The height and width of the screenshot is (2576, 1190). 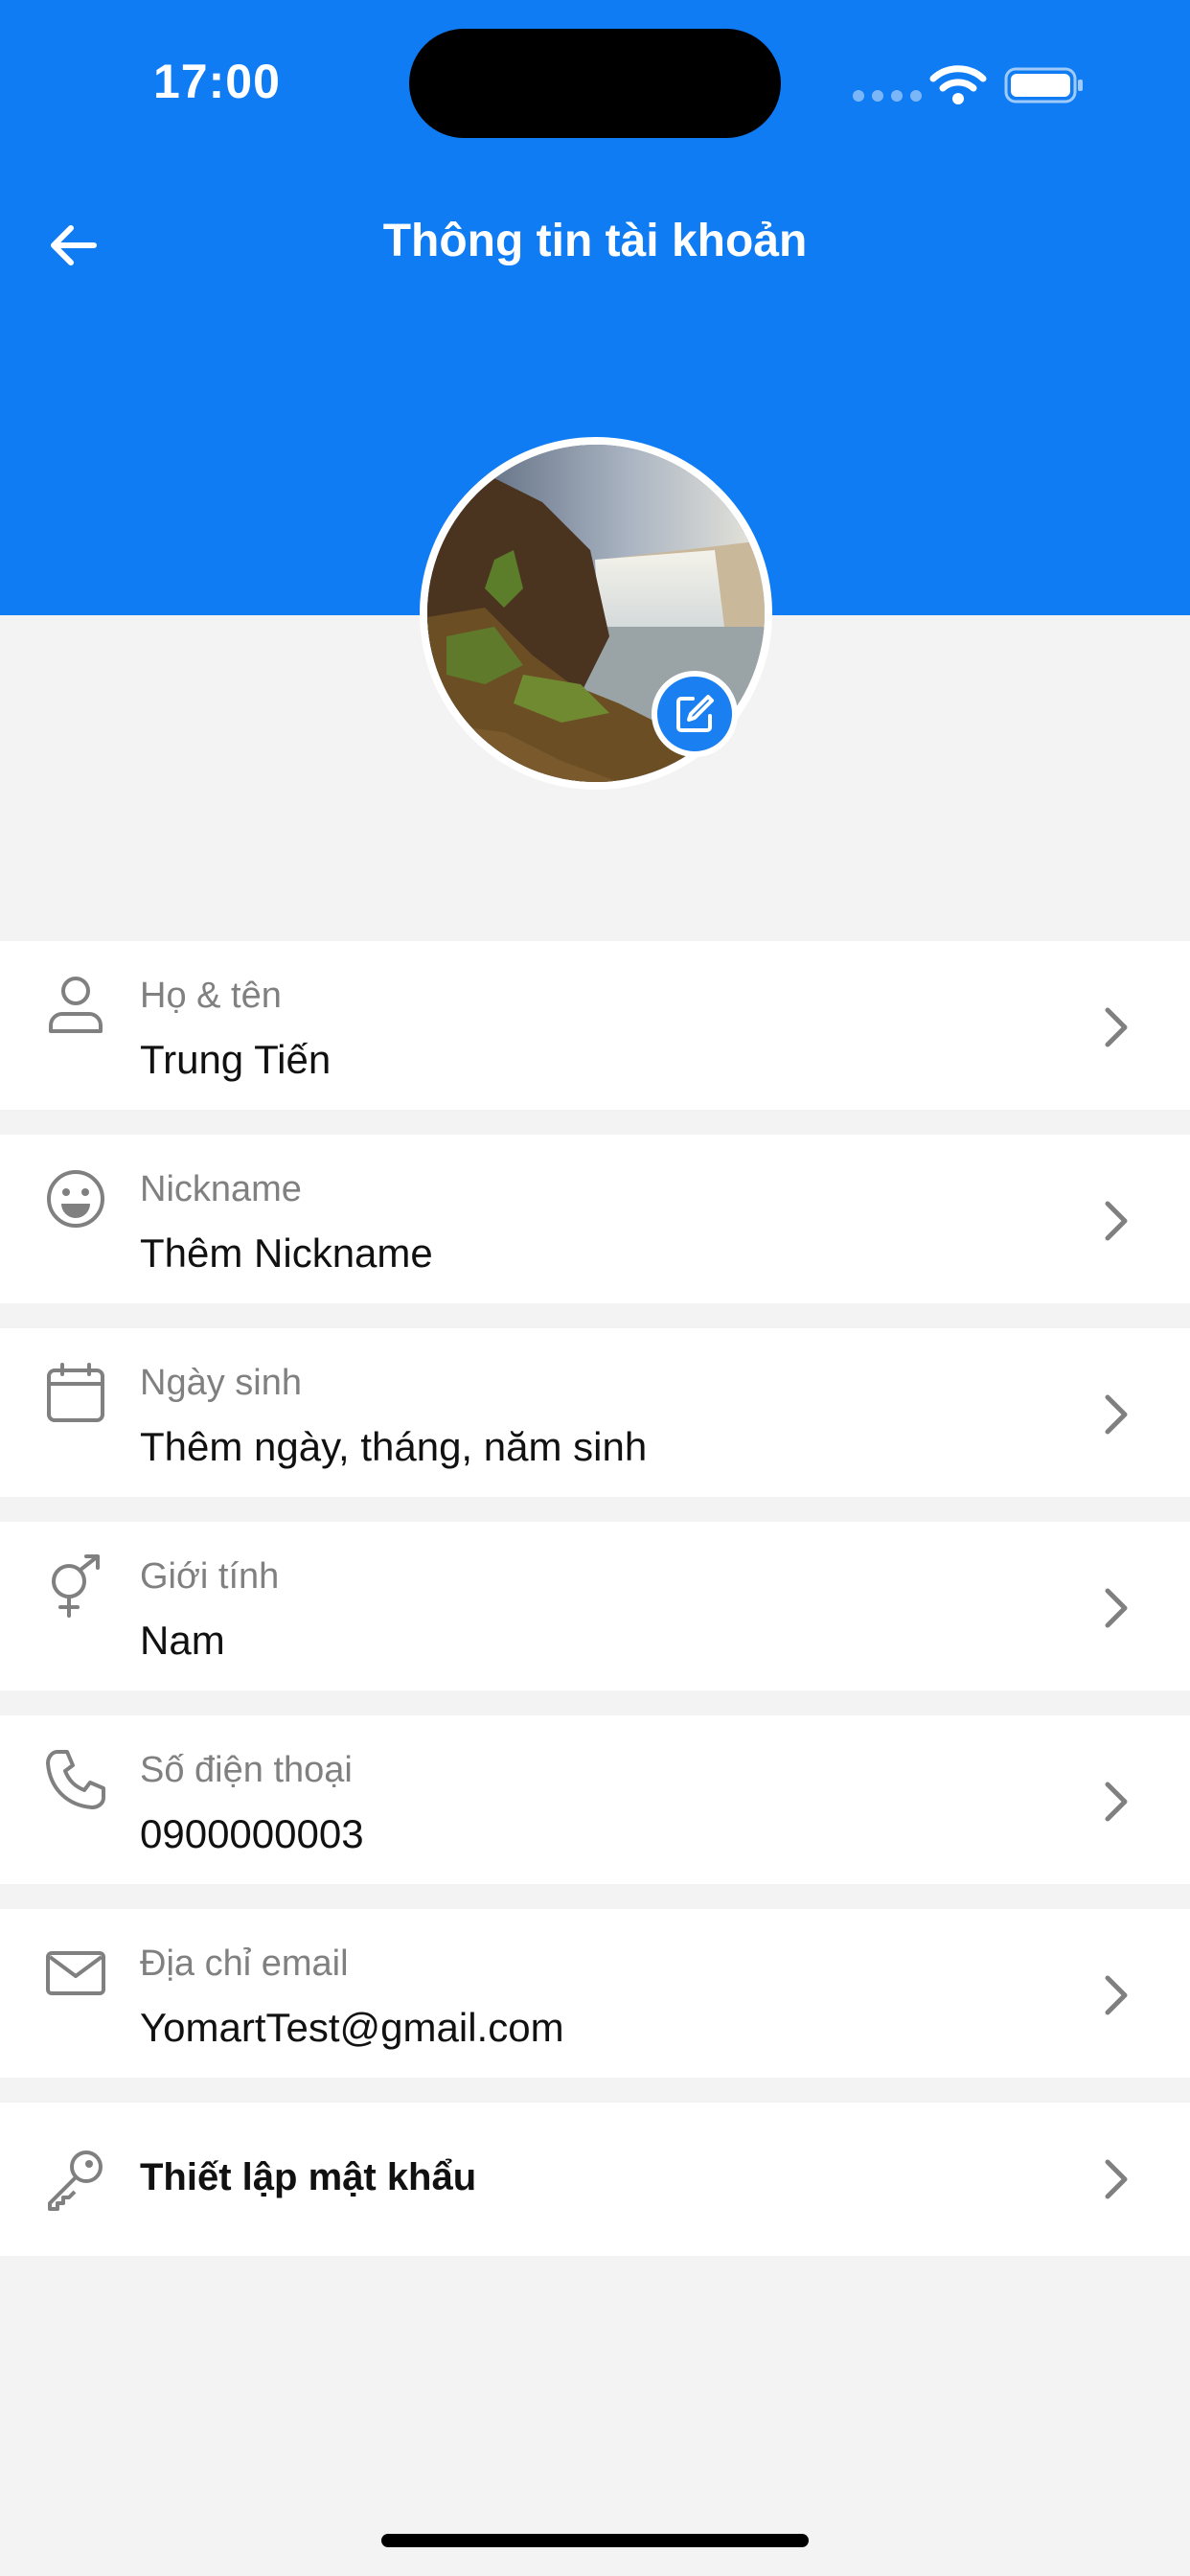 What do you see at coordinates (595, 1412) in the screenshot?
I see `row-birthday: Ngày sinh Thêm ngày, tháng, năm sinh` at bounding box center [595, 1412].